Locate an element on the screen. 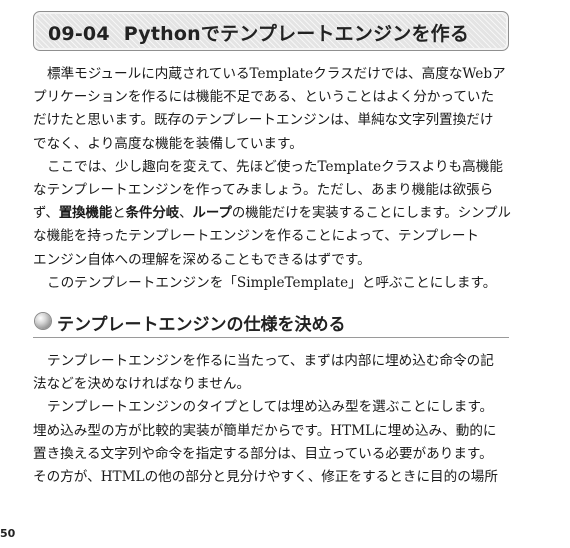 The height and width of the screenshot is (548, 570). section-title-text: Pythonでテンプレートエンジンを作る is located at coordinates (296, 34).